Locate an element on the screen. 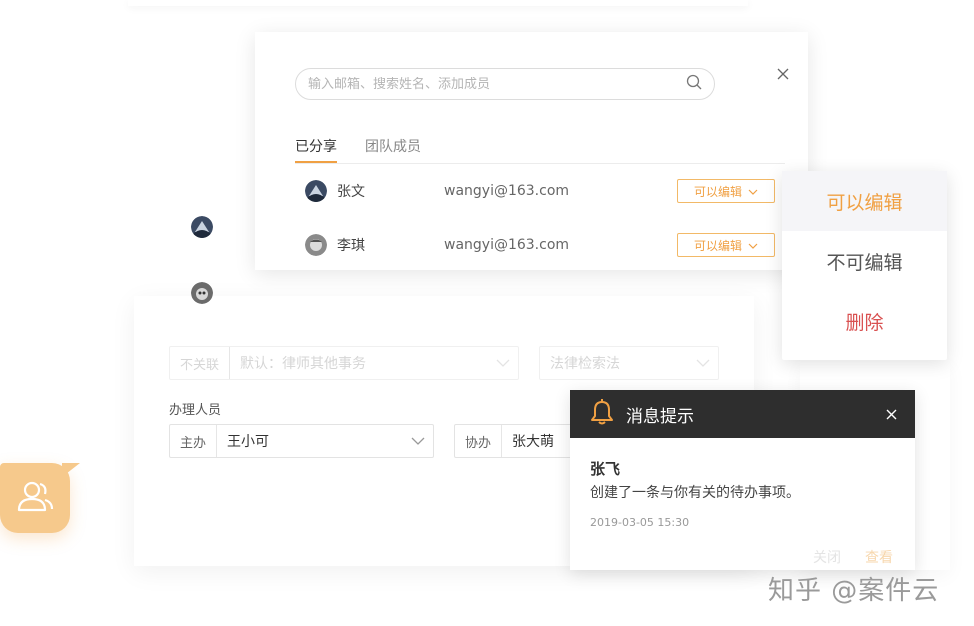 The width and height of the screenshot is (974, 626). notification-sender: 张飞 is located at coordinates (605, 469).